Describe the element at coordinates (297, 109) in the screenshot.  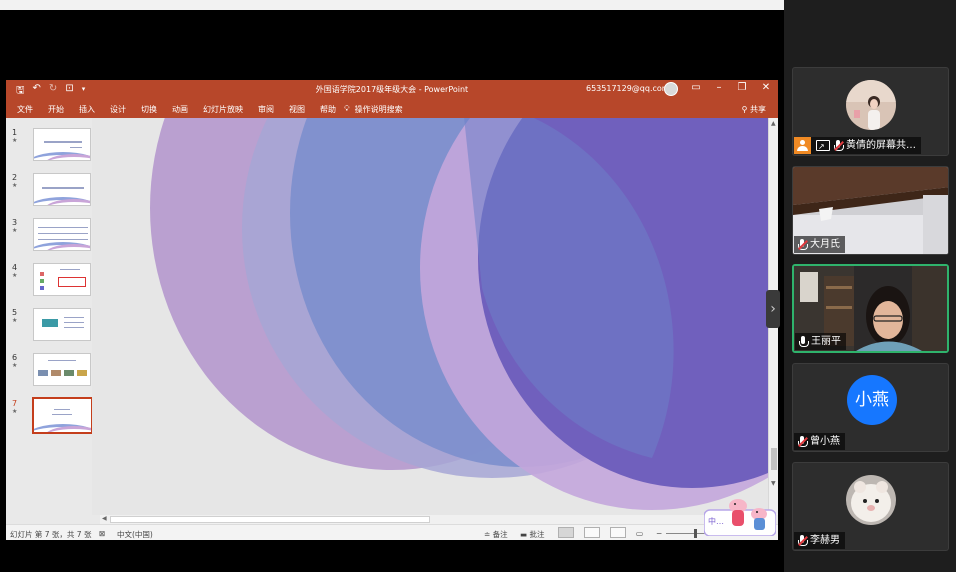
I see `tab-view: 视图` at that location.